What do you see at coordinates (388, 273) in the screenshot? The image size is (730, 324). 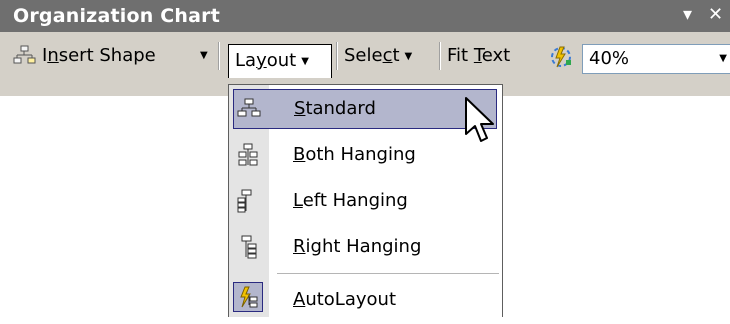 I see `menu-separator` at bounding box center [388, 273].